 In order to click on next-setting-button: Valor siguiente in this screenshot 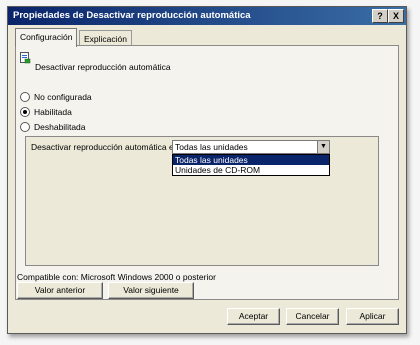, I will do `click(151, 290)`.